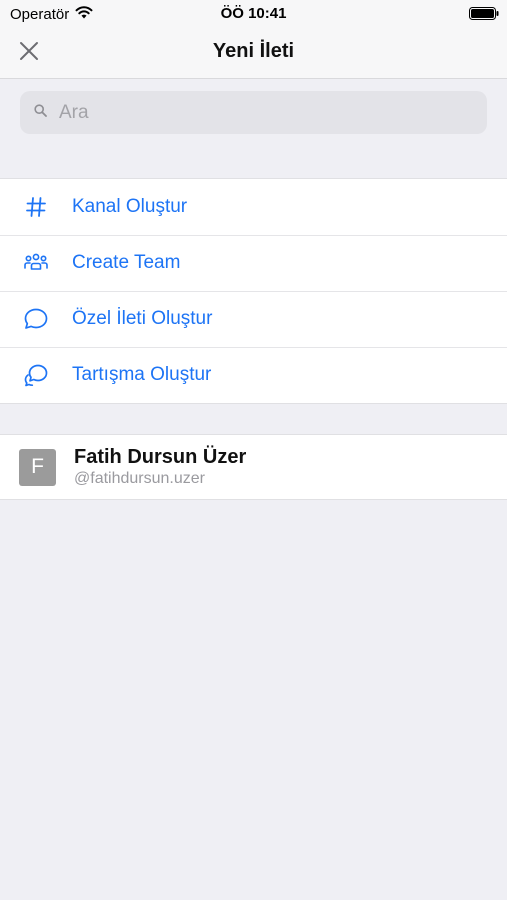  What do you see at coordinates (142, 318) in the screenshot?
I see `create-direct-message-label: Özel İleti Oluştur` at bounding box center [142, 318].